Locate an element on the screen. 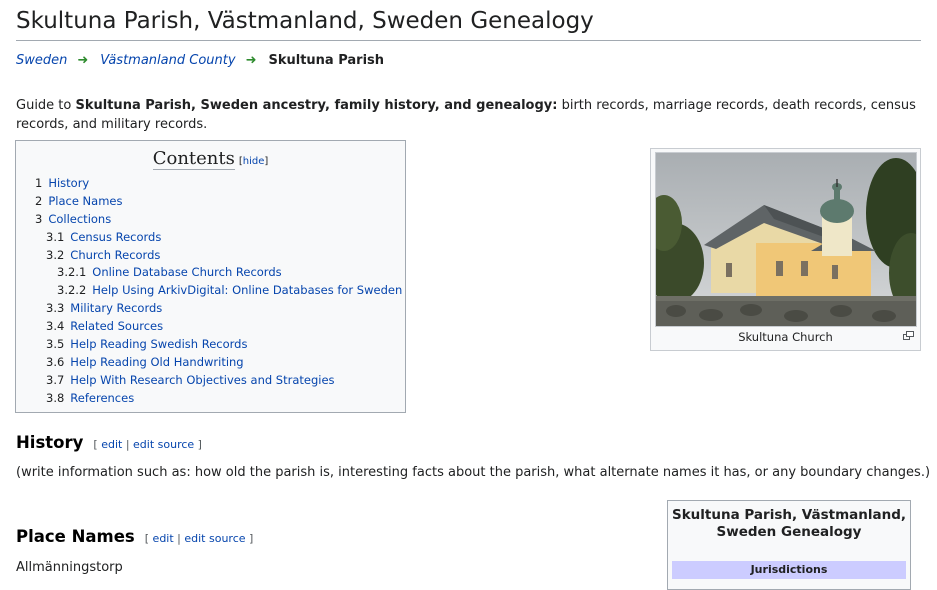 This screenshot has height=590, width=937. toc-number: 3.5 is located at coordinates (55, 344).